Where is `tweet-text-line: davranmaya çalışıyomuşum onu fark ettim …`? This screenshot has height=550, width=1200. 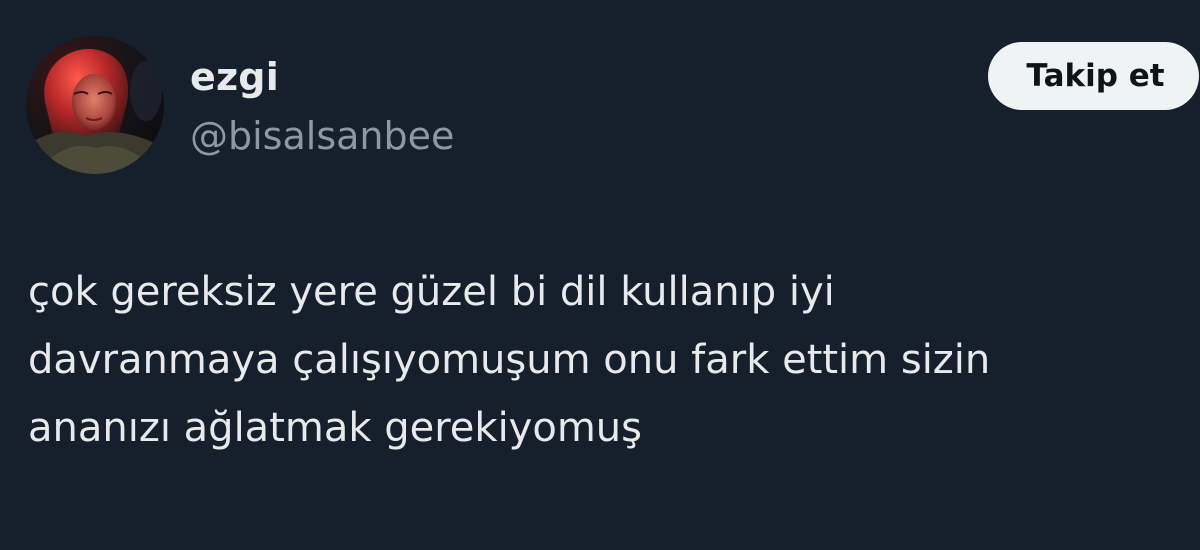 tweet-text-line: davranmaya çalışıyomuşum onu fark ettim … is located at coordinates (509, 360).